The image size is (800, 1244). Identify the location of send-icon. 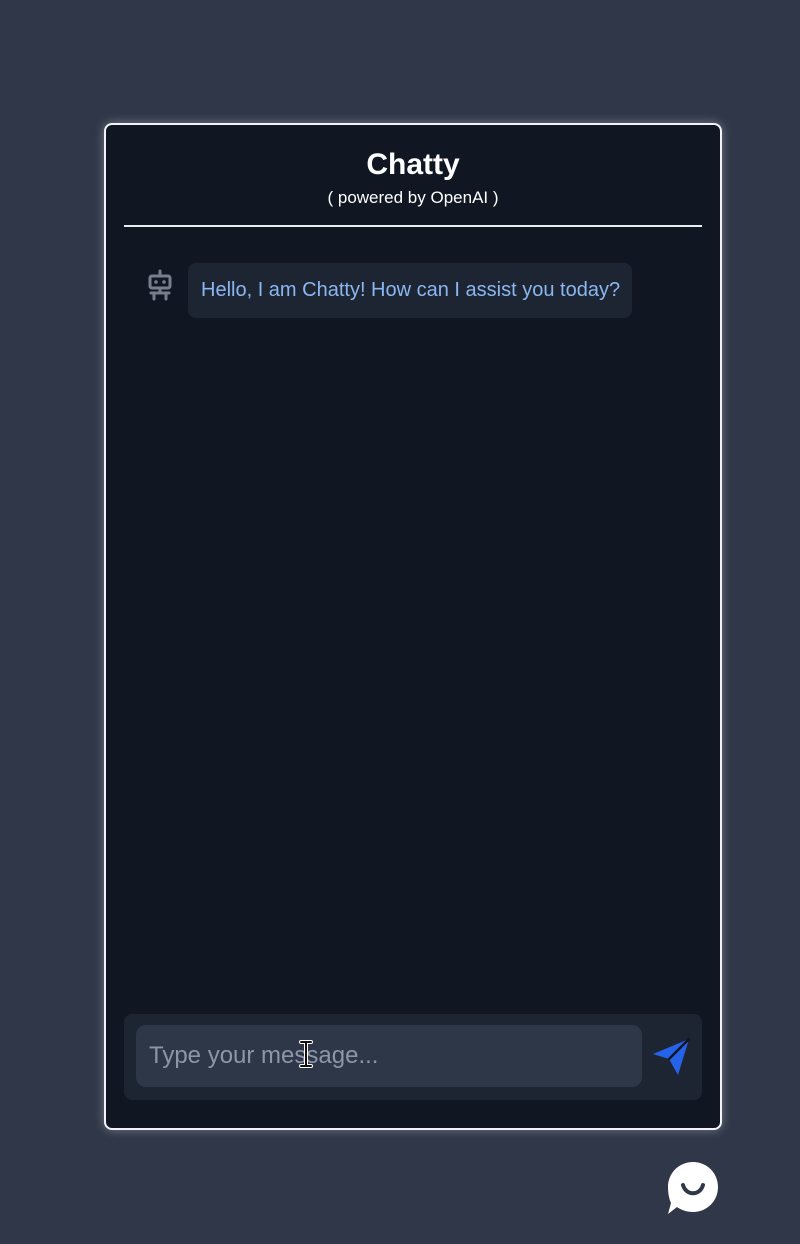
(671, 1058).